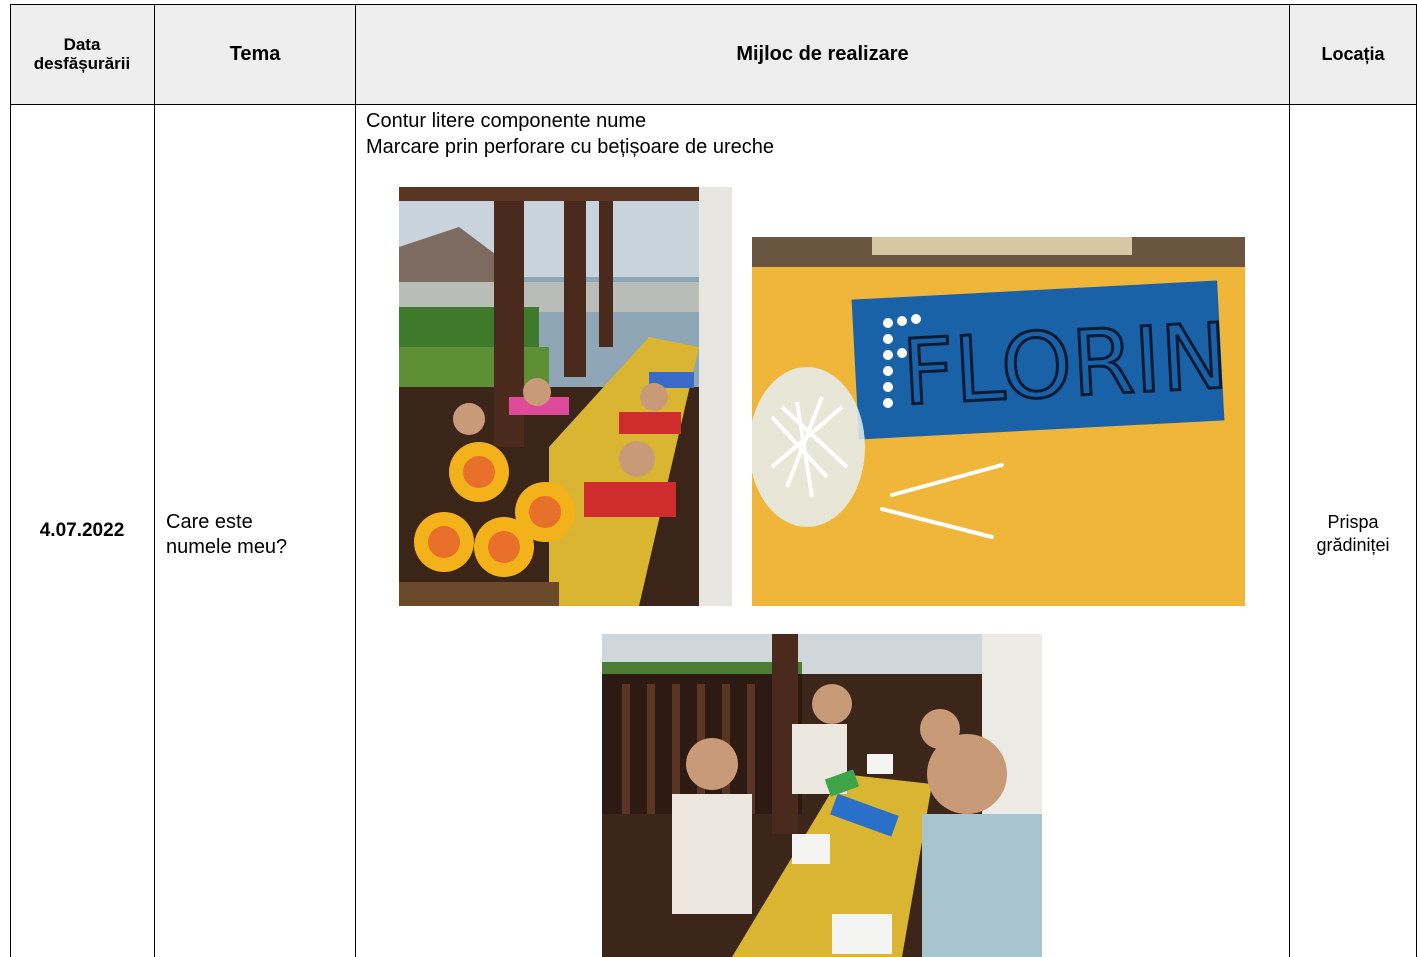 The image size is (1417, 957). I want to click on header-divider, so click(713, 104).